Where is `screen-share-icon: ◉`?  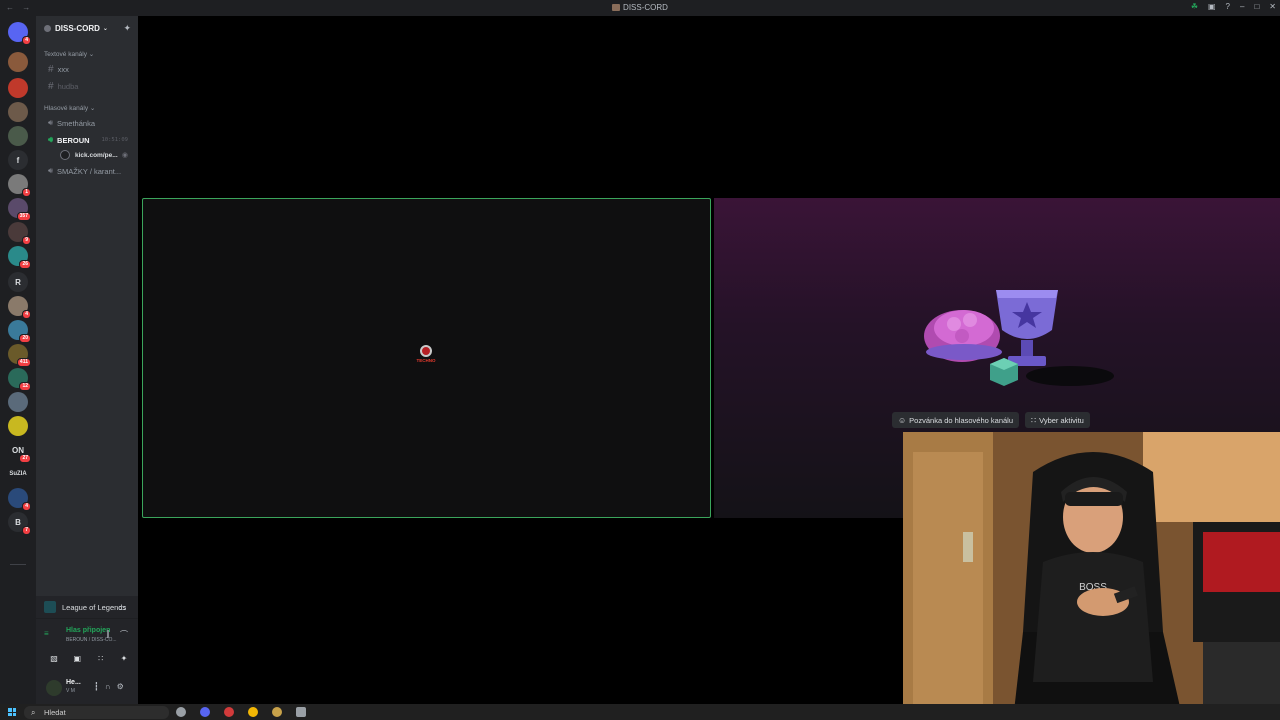 screen-share-icon: ◉ is located at coordinates (124, 155).